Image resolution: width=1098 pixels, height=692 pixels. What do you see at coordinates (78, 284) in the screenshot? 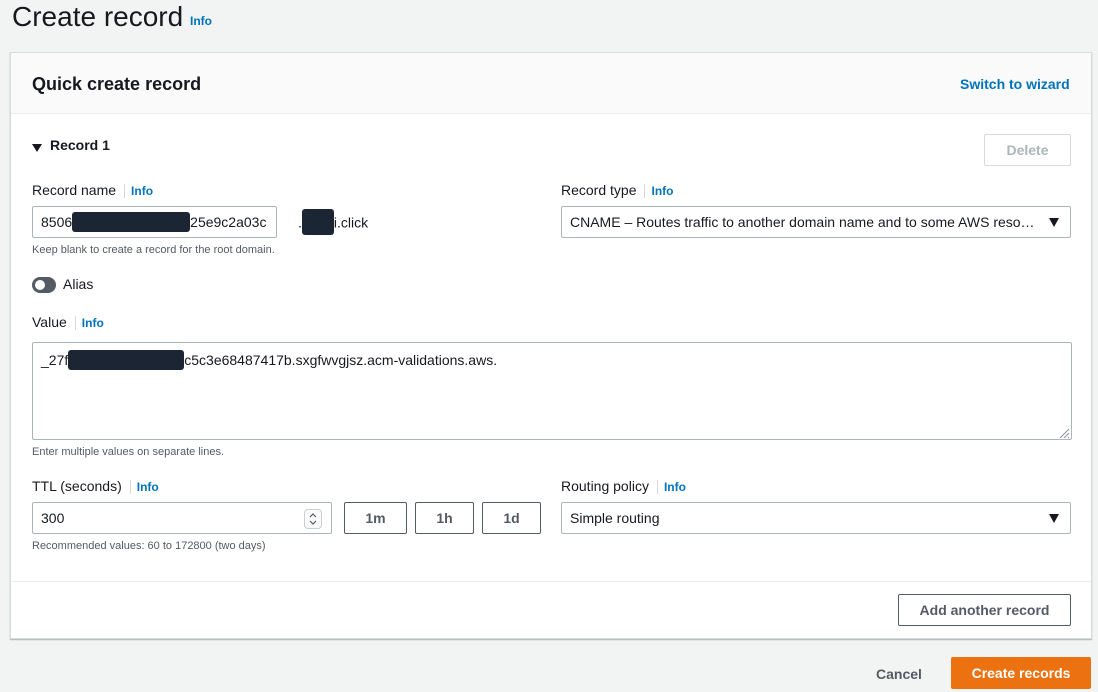
I see `alias-label: Alias` at bounding box center [78, 284].